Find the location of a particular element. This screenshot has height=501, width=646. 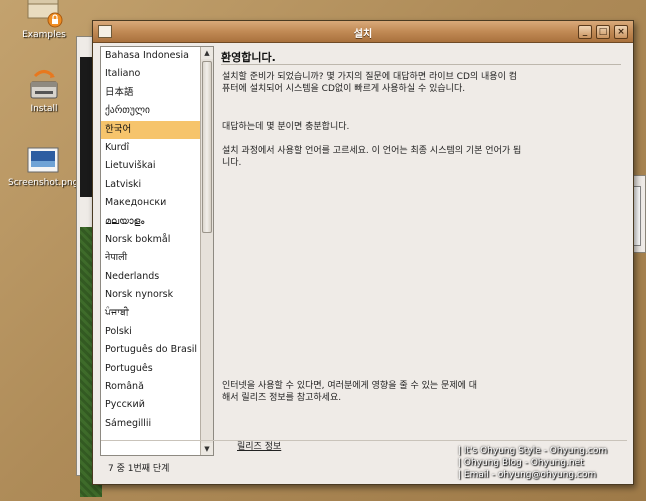

language-option: Norsk nynorsk is located at coordinates (150, 295).